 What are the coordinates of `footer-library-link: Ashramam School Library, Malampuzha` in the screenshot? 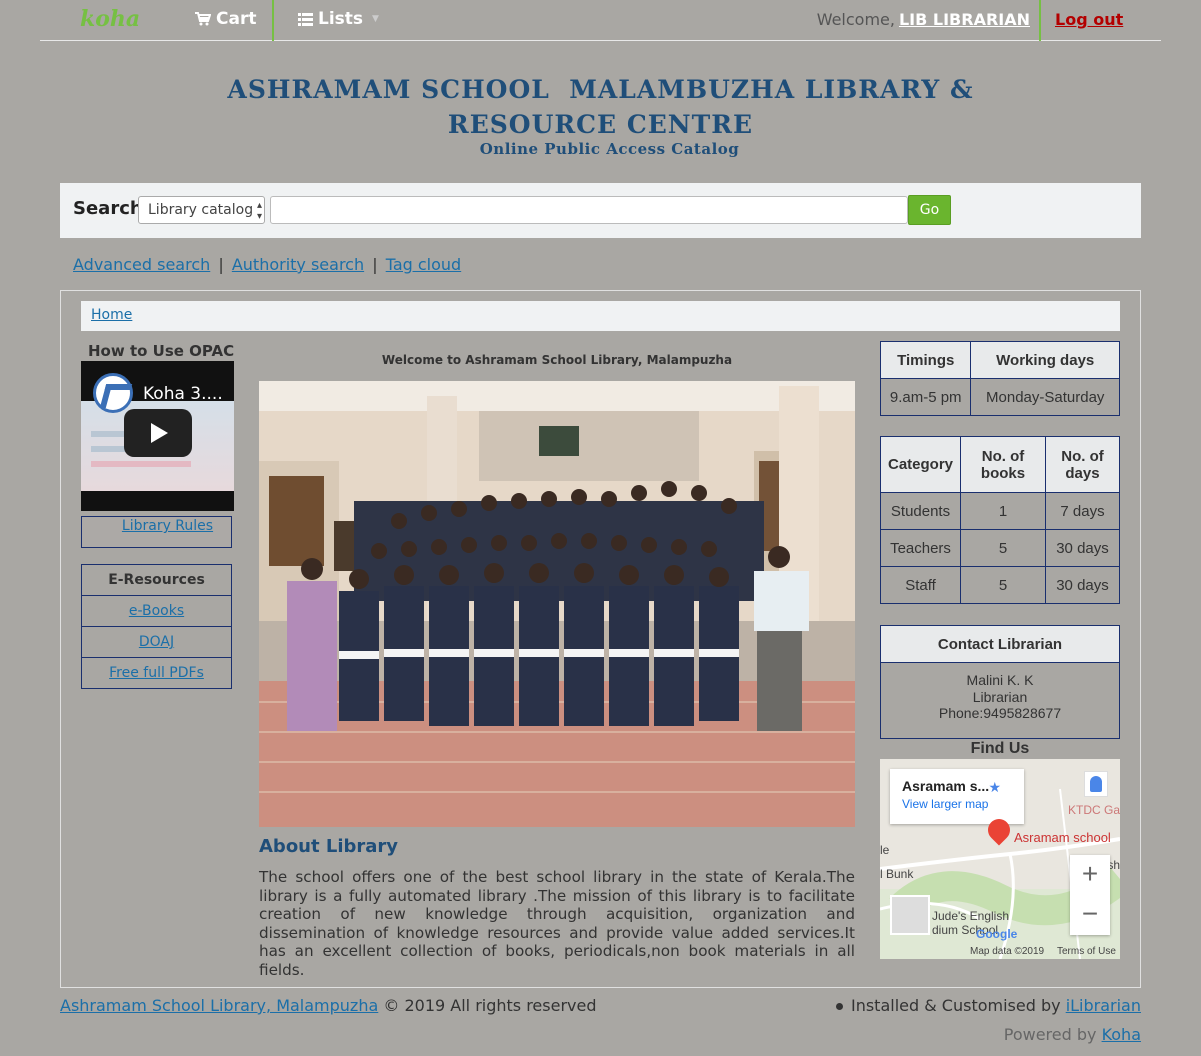 It's located at (219, 1005).